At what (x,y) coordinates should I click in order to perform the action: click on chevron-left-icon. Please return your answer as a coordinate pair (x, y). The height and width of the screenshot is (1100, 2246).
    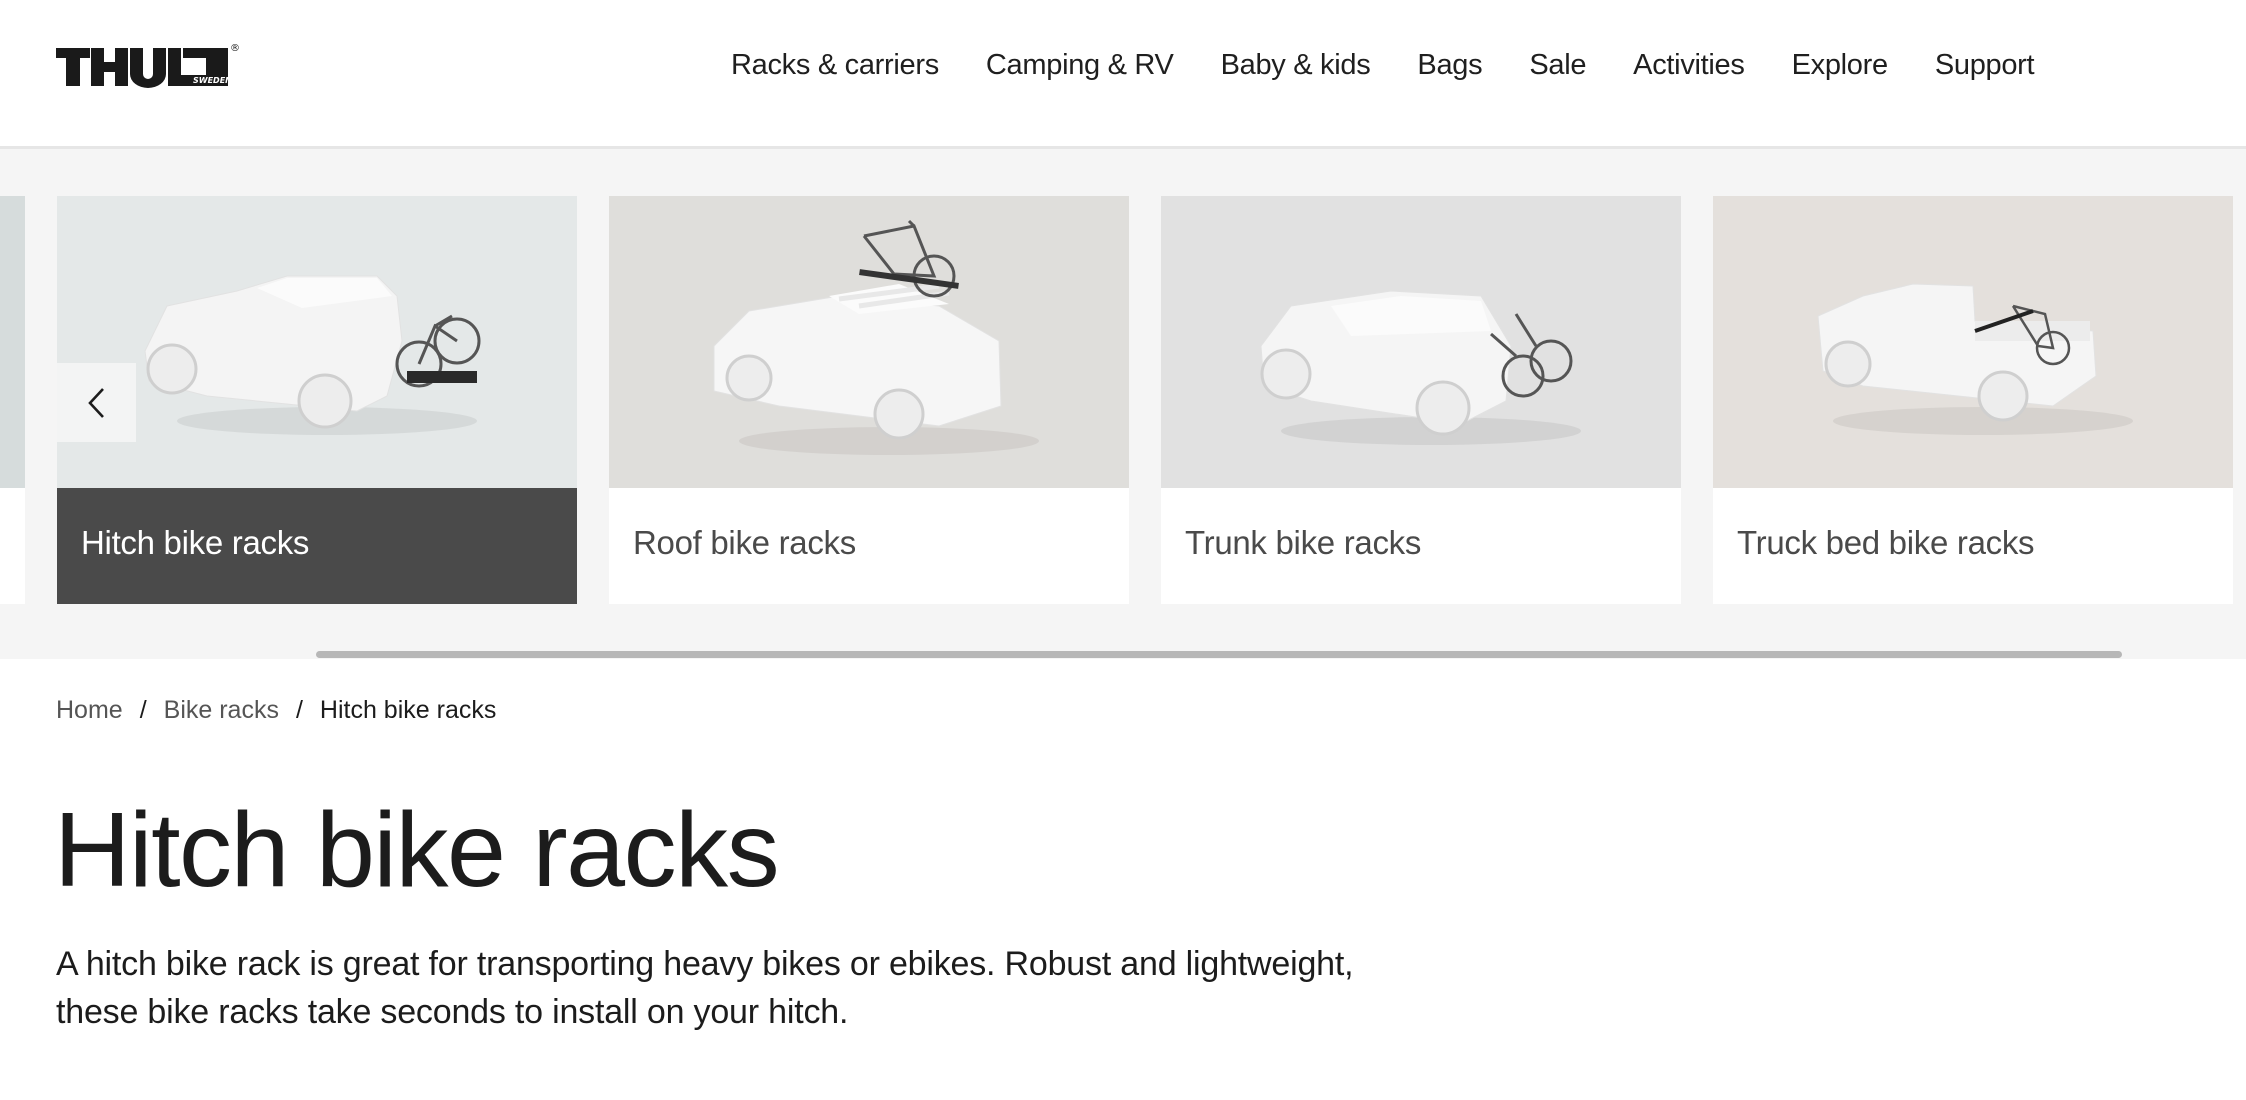
    Looking at the image, I should click on (95, 402).